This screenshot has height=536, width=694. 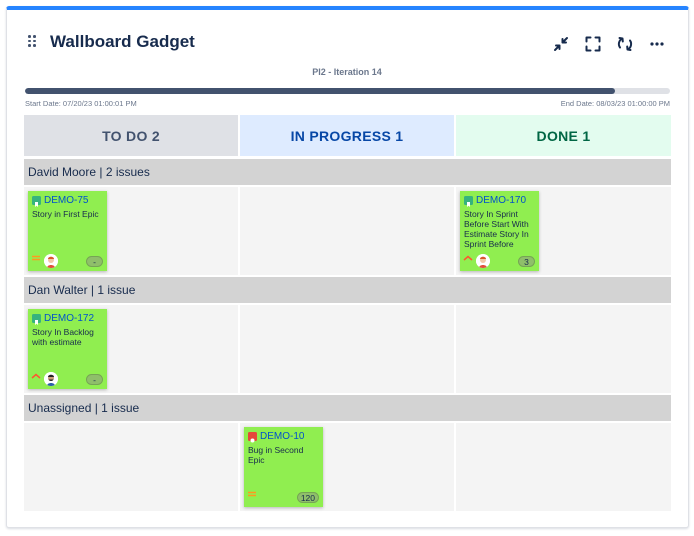 What do you see at coordinates (563, 135) in the screenshot?
I see `column-header-done: DONE 1` at bounding box center [563, 135].